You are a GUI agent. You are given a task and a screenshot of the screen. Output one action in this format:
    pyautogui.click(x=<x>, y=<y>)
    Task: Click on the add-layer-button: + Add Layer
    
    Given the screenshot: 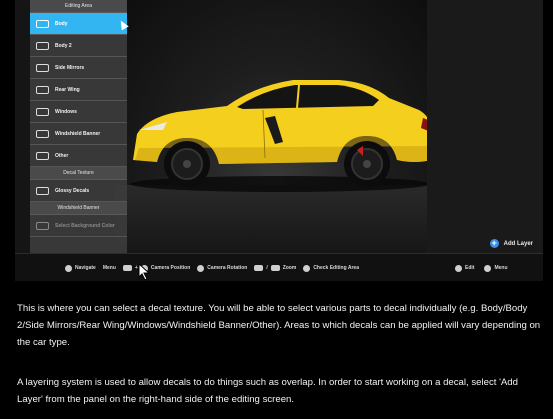 What is the action you would take?
    pyautogui.click(x=511, y=243)
    